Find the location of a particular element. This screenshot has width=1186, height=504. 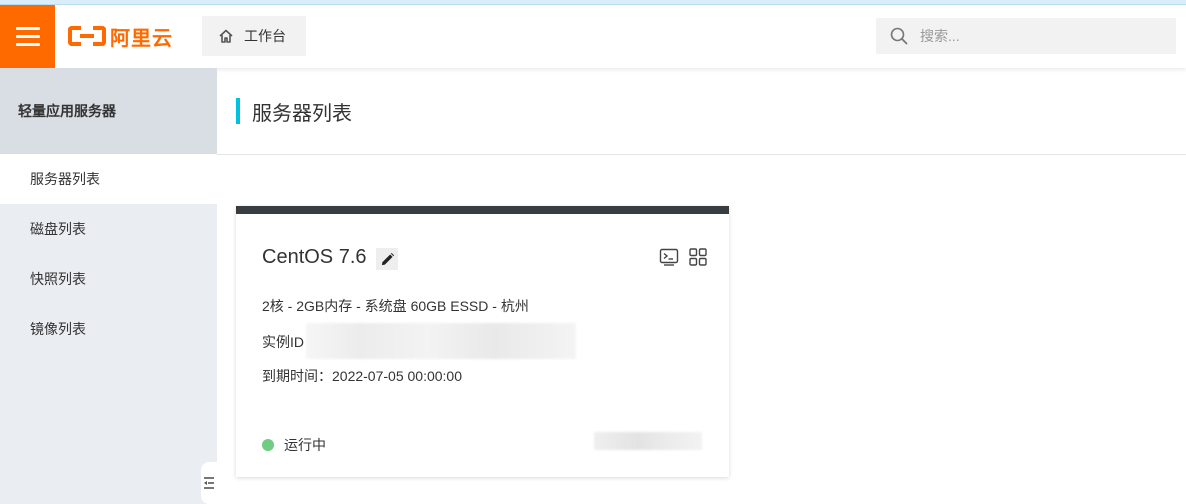

sidebar-collapse-icon is located at coordinates (209, 483).